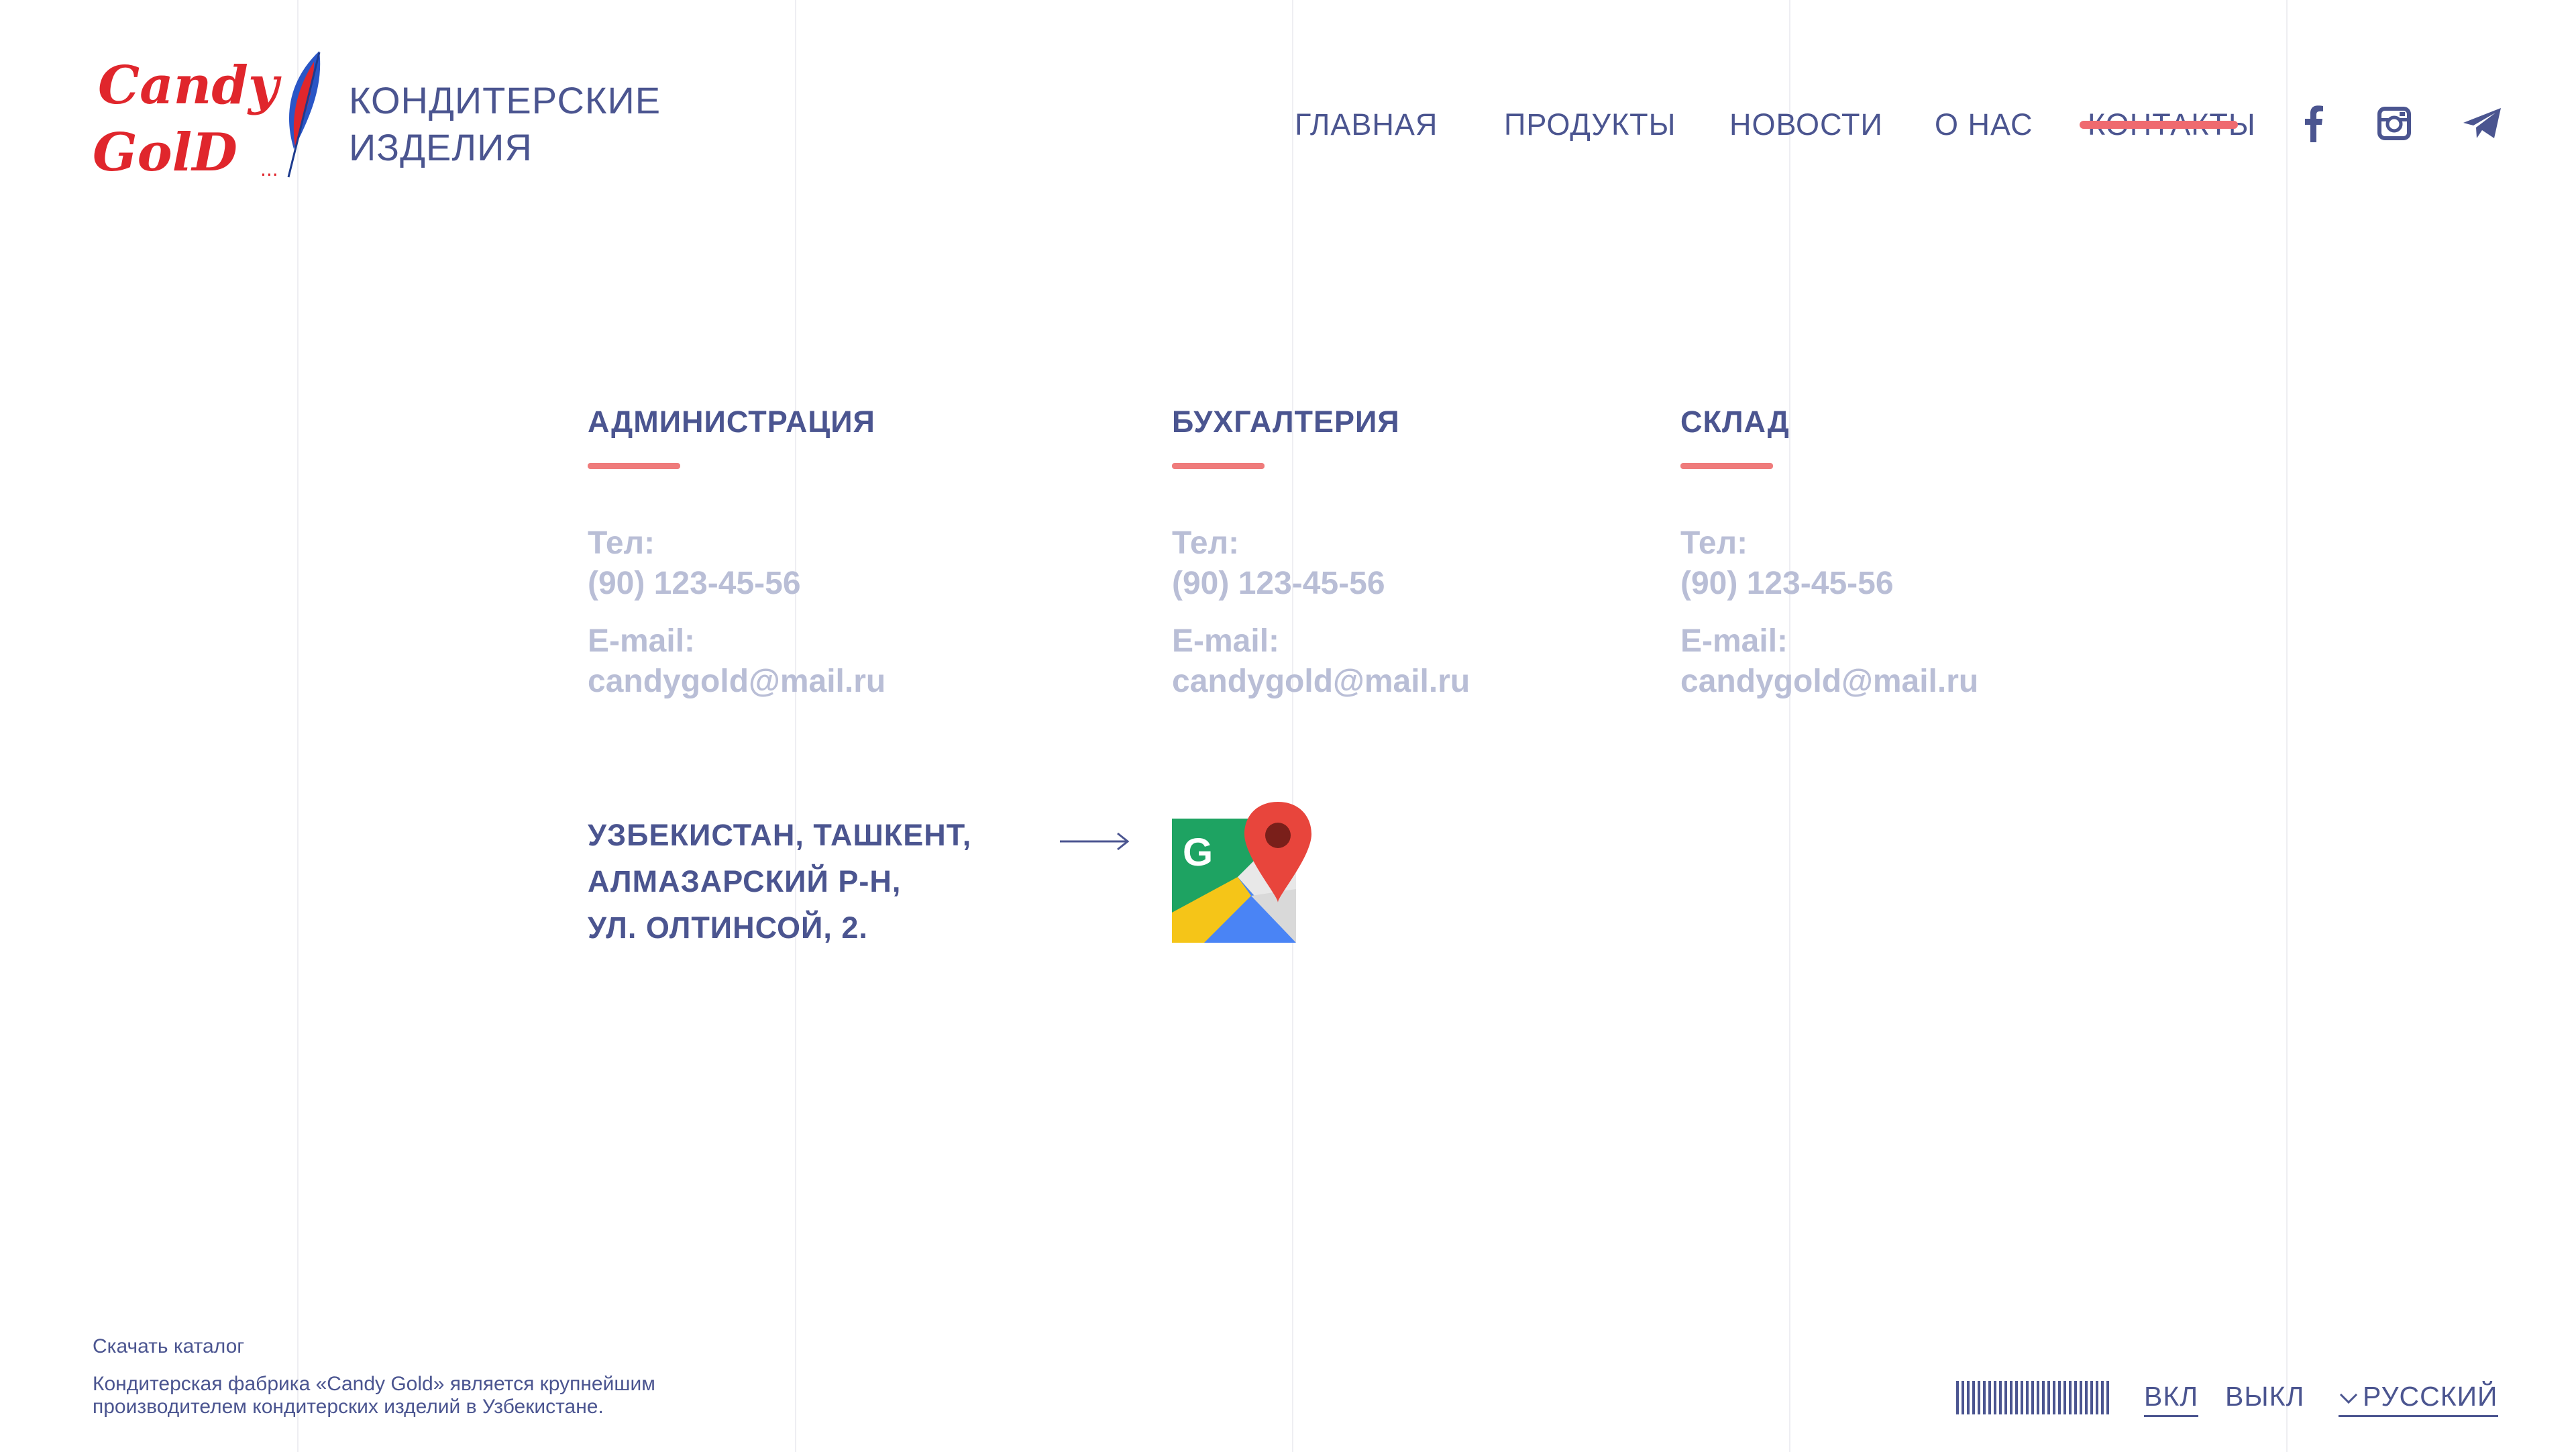 This screenshot has width=2576, height=1452. Describe the element at coordinates (2264, 1396) in the screenshot. I see `toggle-off-button: ВЫКЛ` at that location.